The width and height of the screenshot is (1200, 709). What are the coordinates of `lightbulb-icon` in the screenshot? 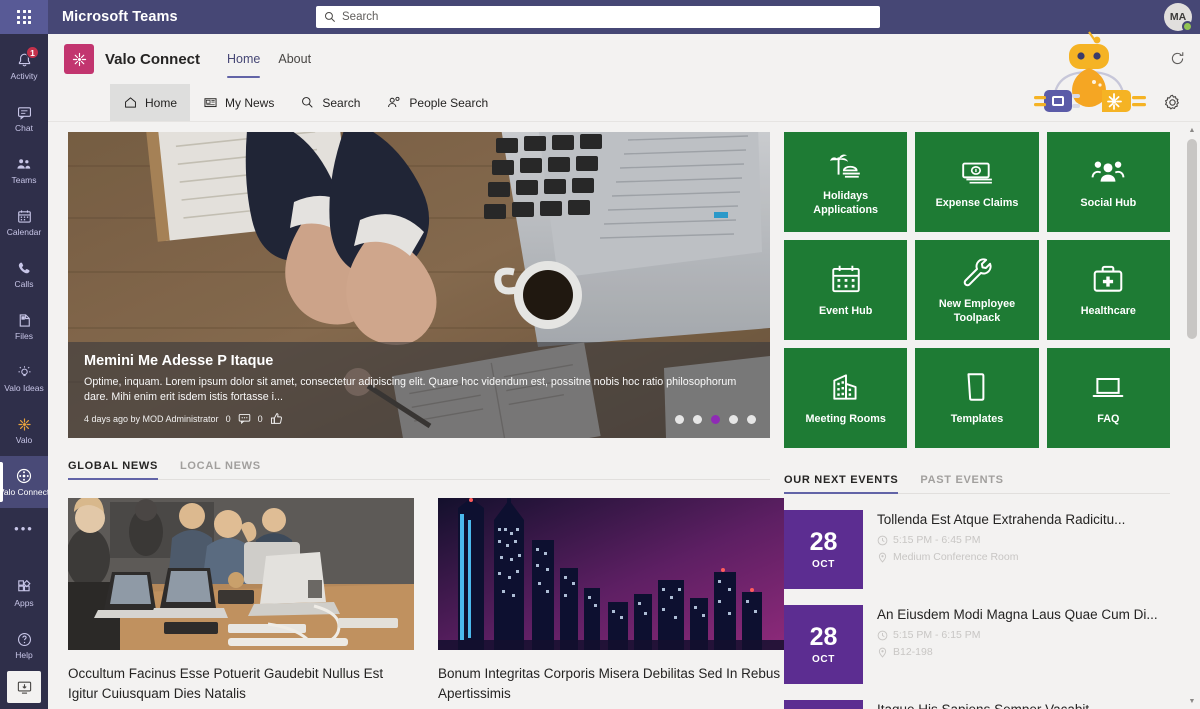 It's located at (24, 372).